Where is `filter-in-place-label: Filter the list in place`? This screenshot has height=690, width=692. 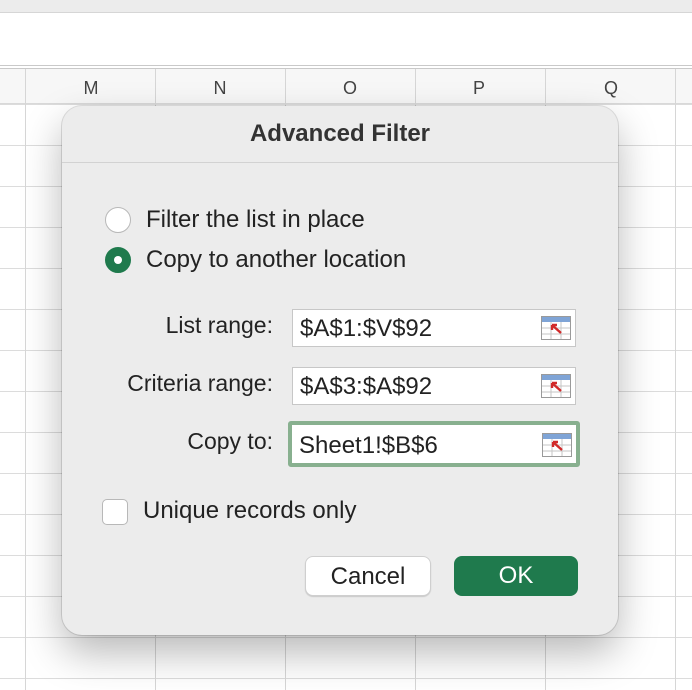
filter-in-place-label: Filter the list in place is located at coordinates (255, 220).